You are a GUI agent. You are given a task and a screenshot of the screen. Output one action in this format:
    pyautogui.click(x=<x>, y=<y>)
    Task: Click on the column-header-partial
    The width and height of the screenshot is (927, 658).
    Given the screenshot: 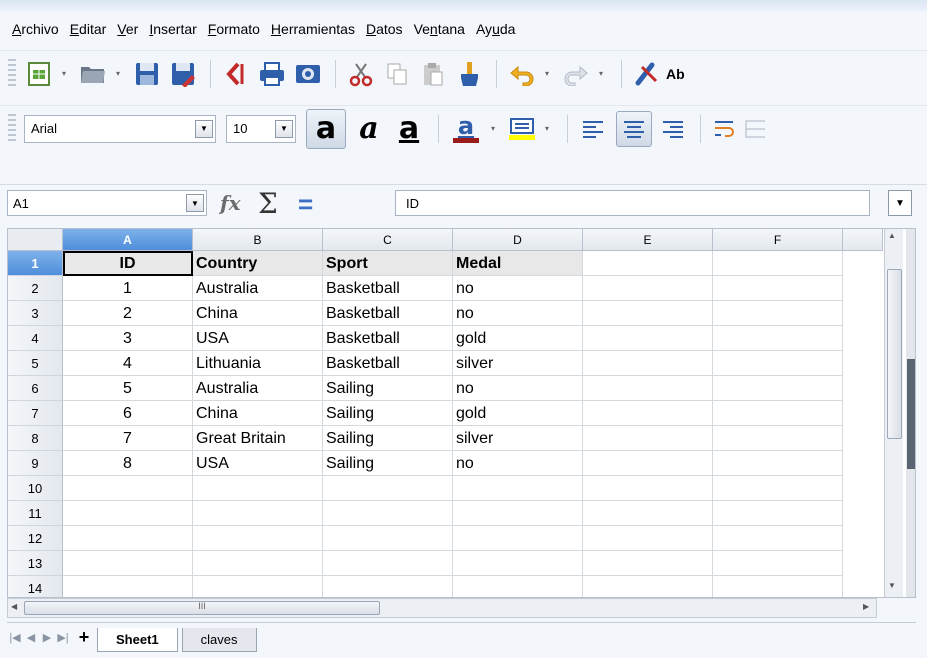 What is the action you would take?
    pyautogui.click(x=863, y=240)
    